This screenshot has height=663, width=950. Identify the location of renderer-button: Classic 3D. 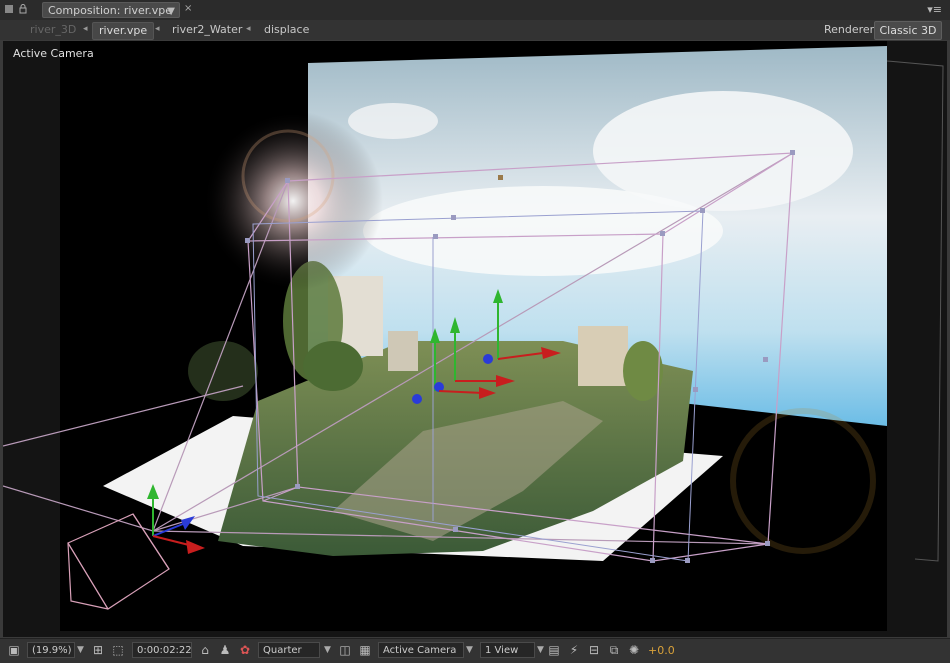
(908, 30).